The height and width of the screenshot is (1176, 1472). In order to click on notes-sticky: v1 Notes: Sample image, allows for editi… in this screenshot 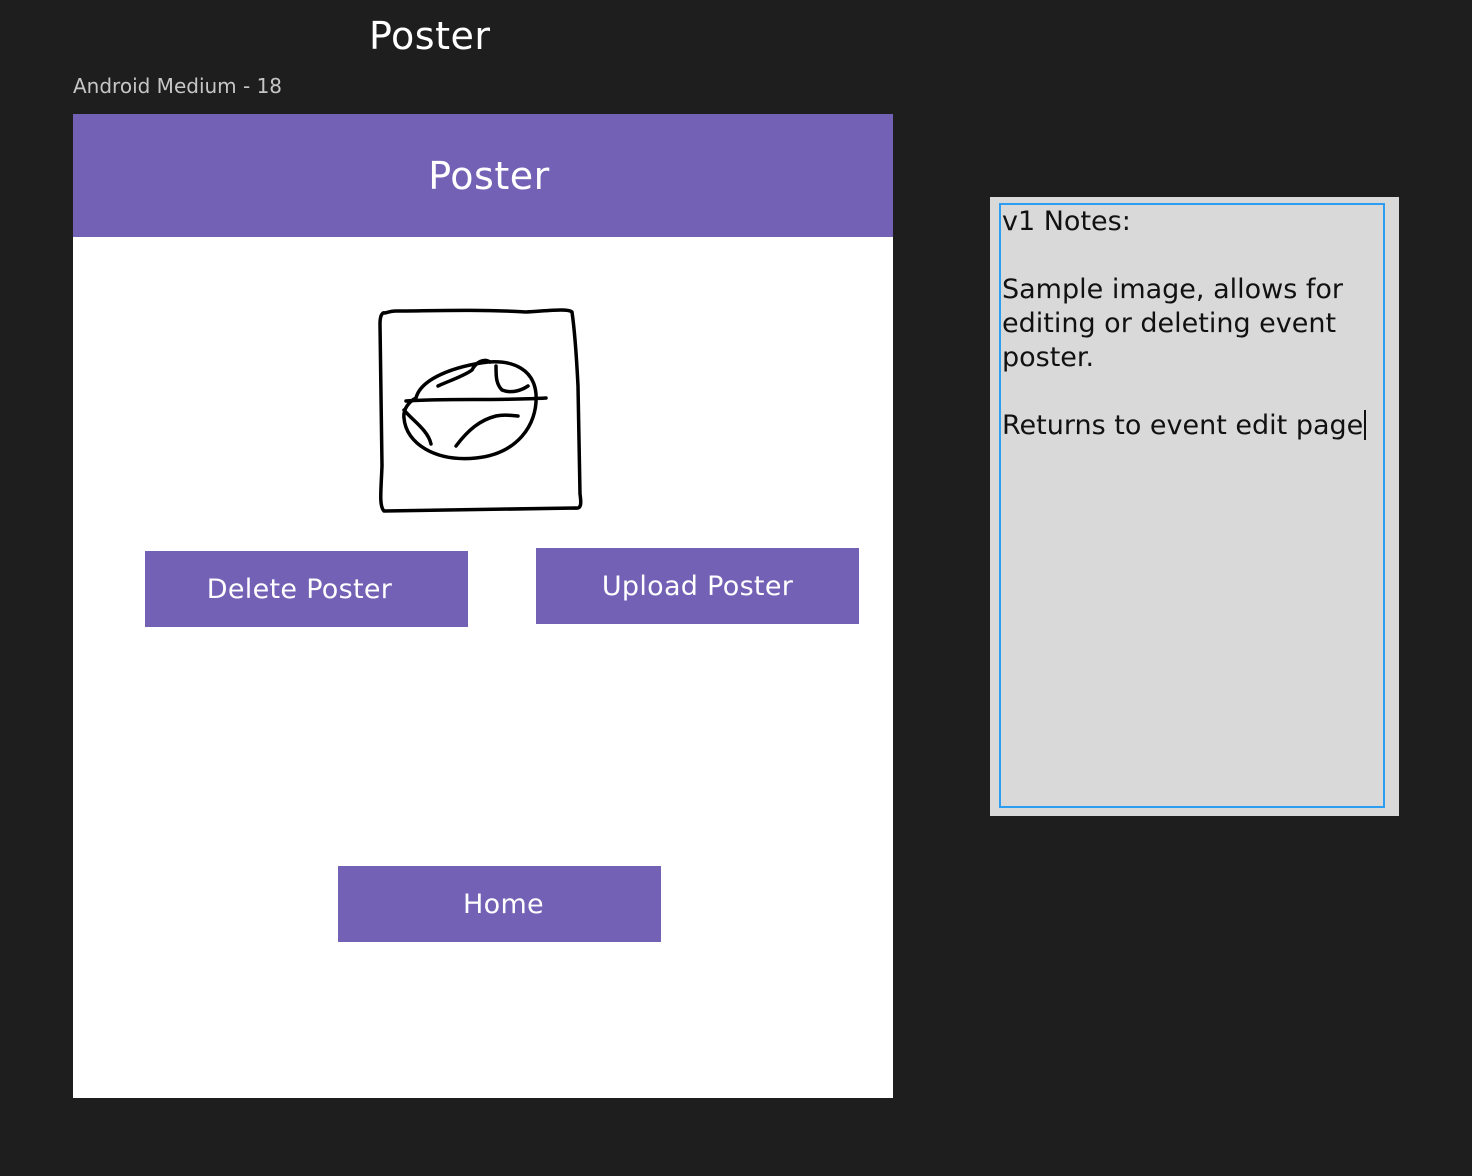, I will do `click(1194, 506)`.